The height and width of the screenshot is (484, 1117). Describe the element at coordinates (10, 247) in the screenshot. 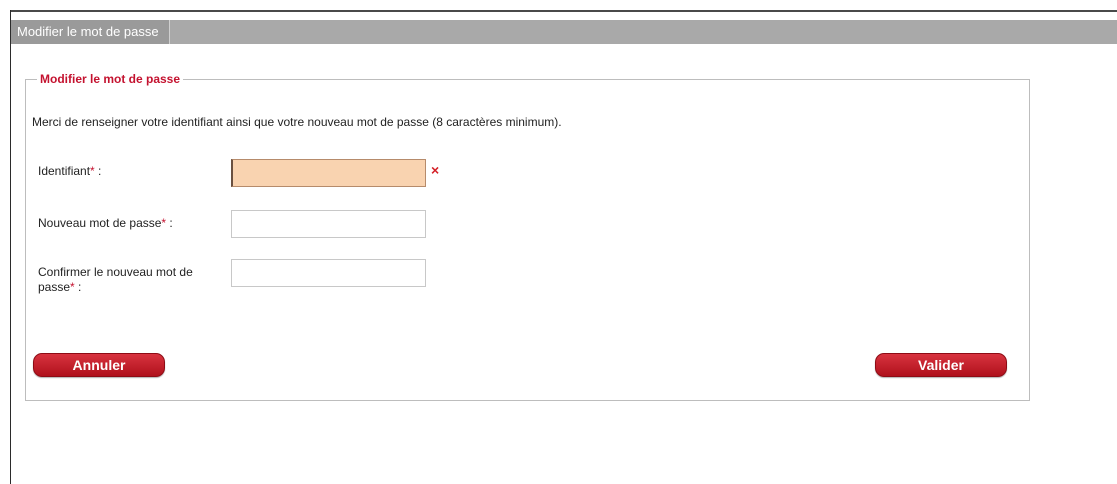

I see `left-divider` at that location.